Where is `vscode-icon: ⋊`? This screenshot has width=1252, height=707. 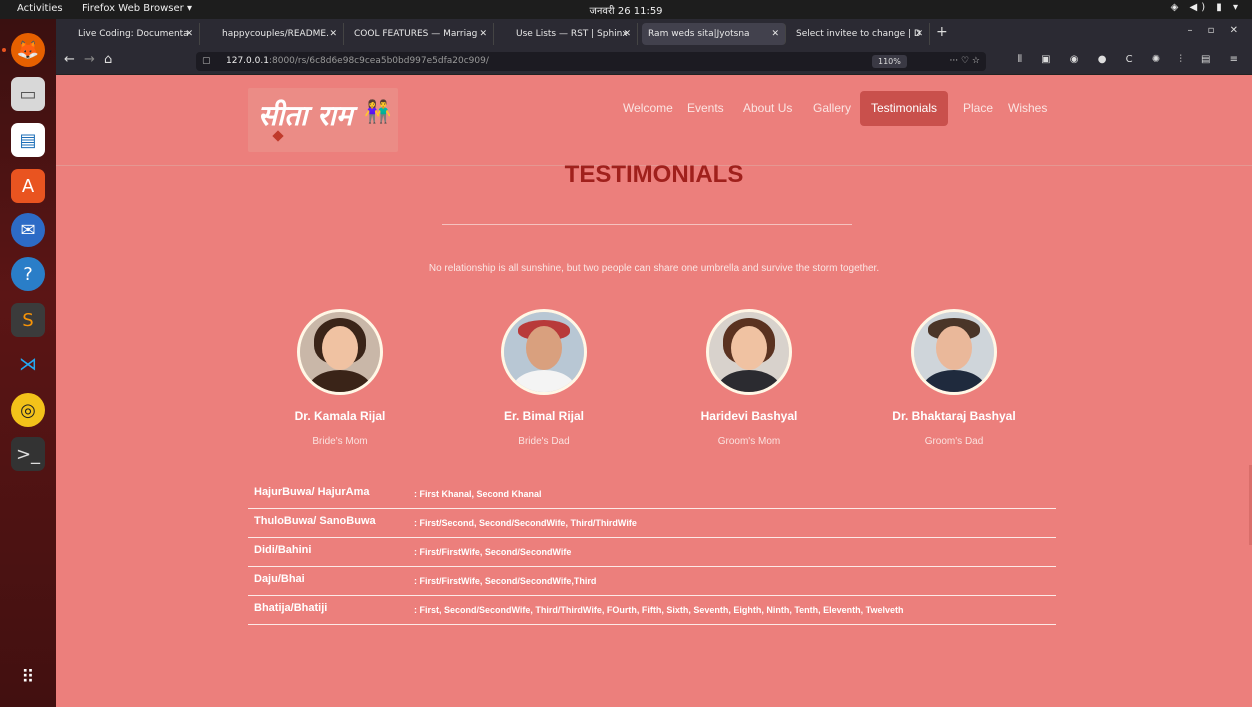 vscode-icon: ⋊ is located at coordinates (28, 364).